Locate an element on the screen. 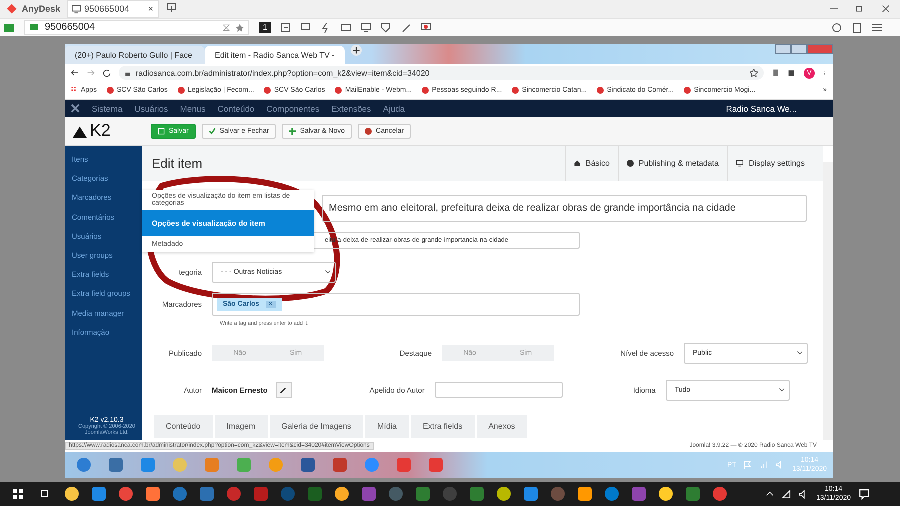 Image resolution: width=900 pixels, height=506 pixels. windows-logo-icon is located at coordinates (17, 494).